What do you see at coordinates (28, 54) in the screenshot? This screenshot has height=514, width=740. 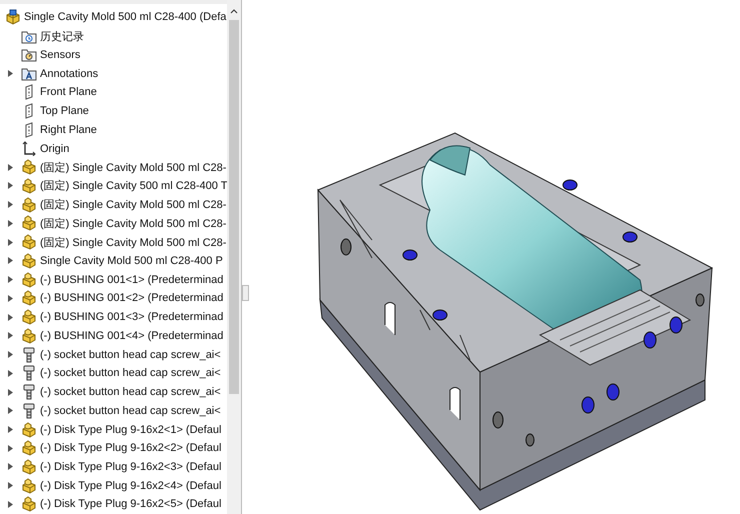 I see `folder-gauge-icon` at bounding box center [28, 54].